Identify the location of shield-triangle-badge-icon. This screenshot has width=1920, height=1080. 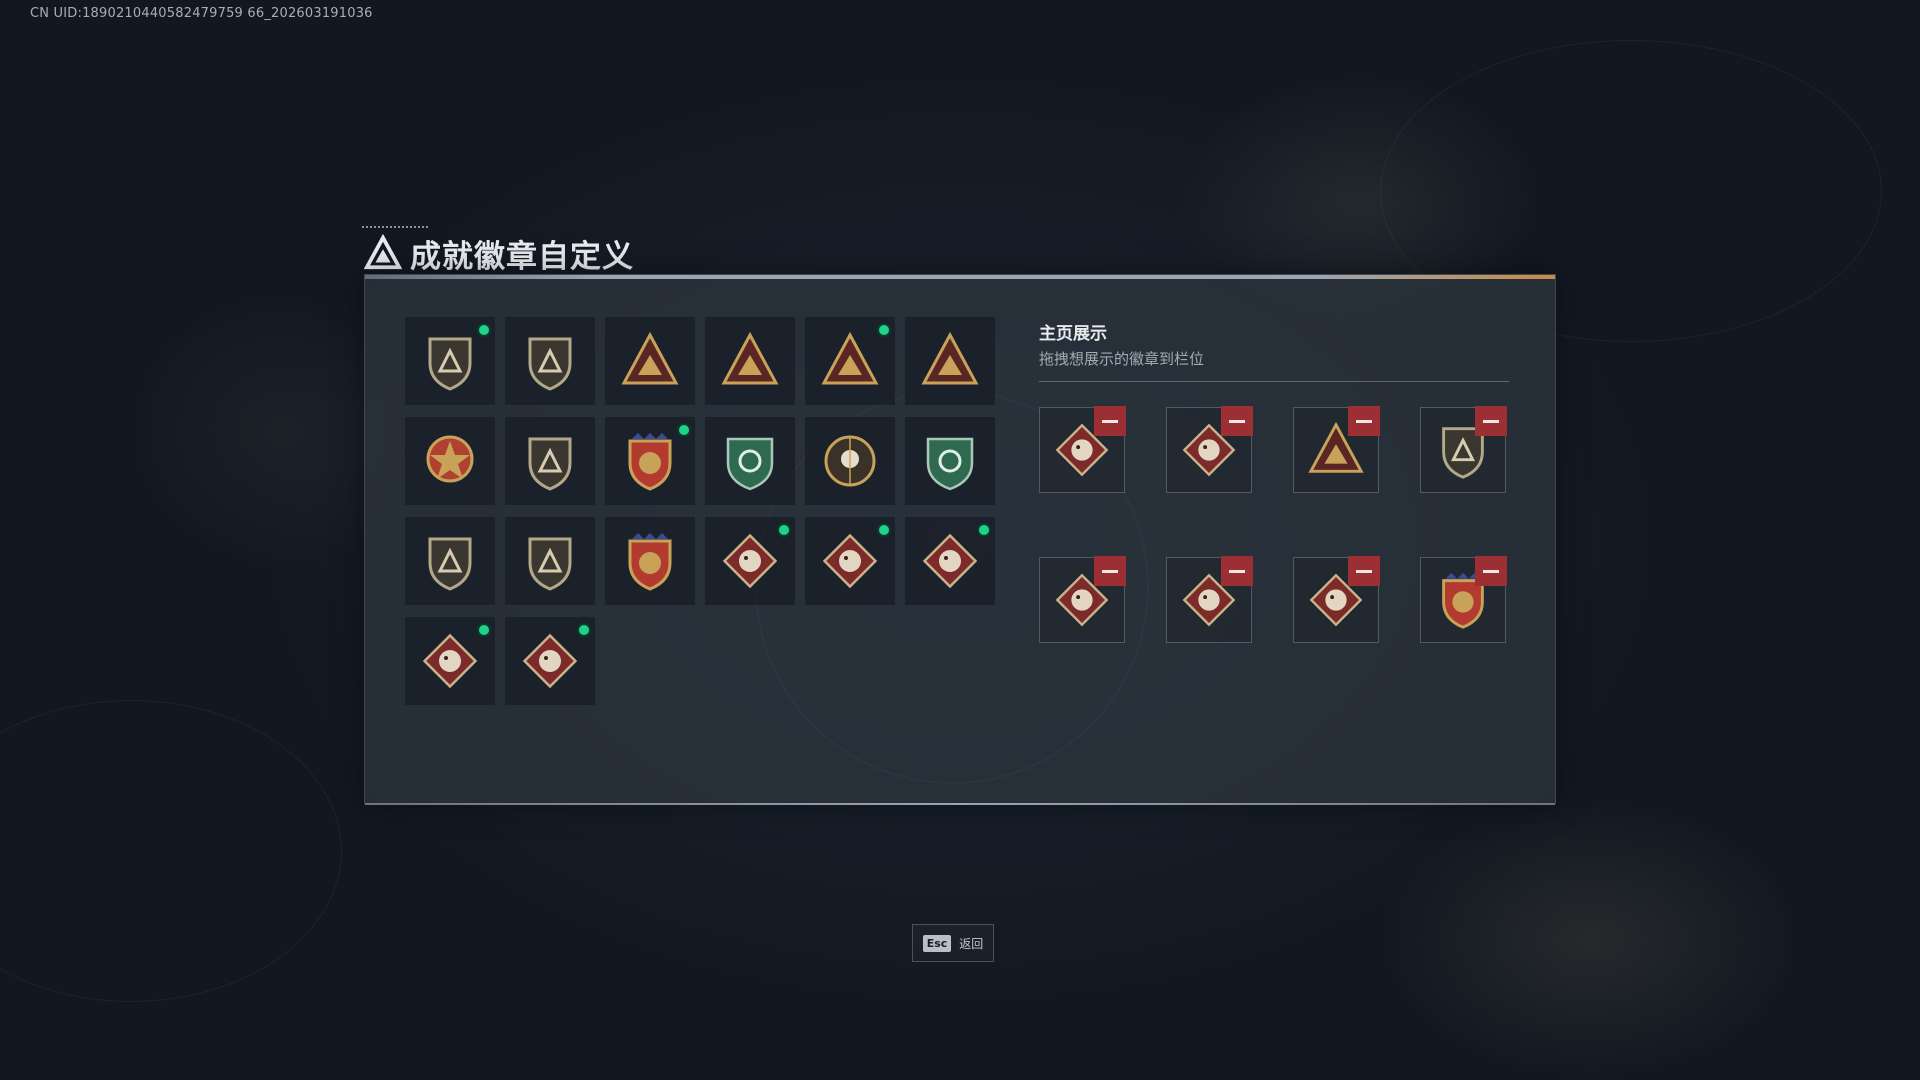
(450, 364).